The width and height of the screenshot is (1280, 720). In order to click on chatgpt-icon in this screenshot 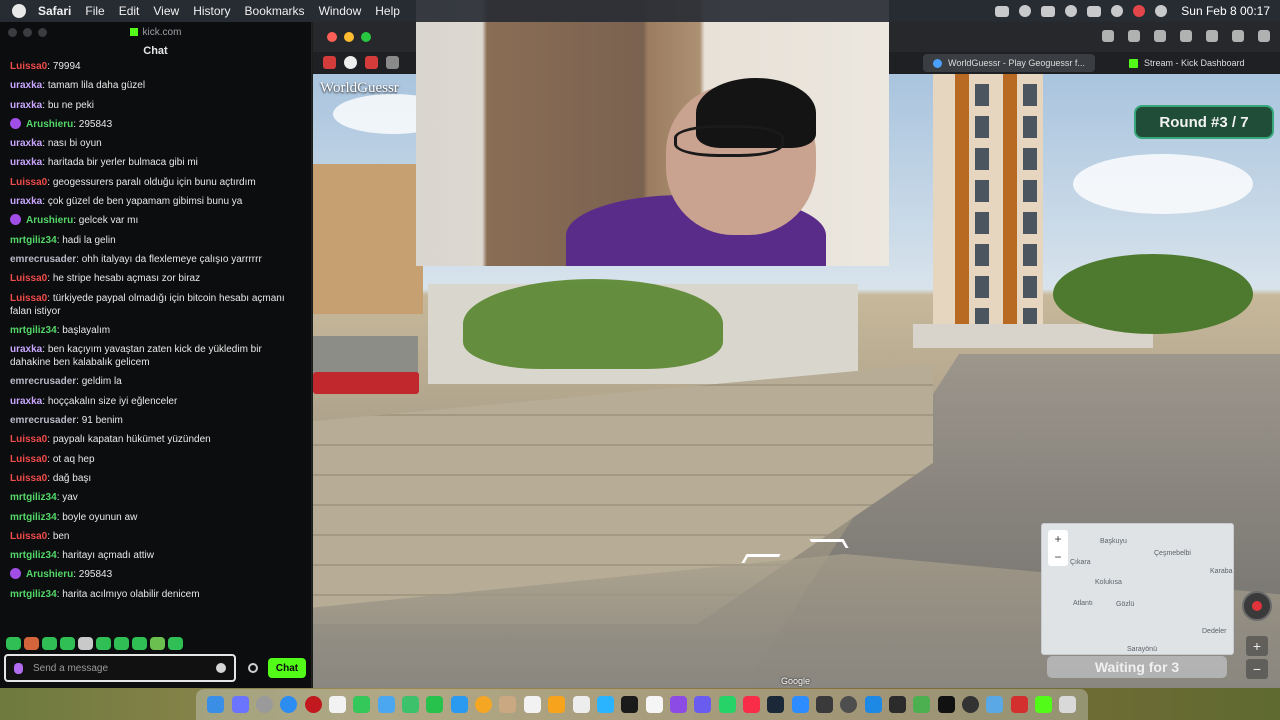, I will do `click(849, 704)`.